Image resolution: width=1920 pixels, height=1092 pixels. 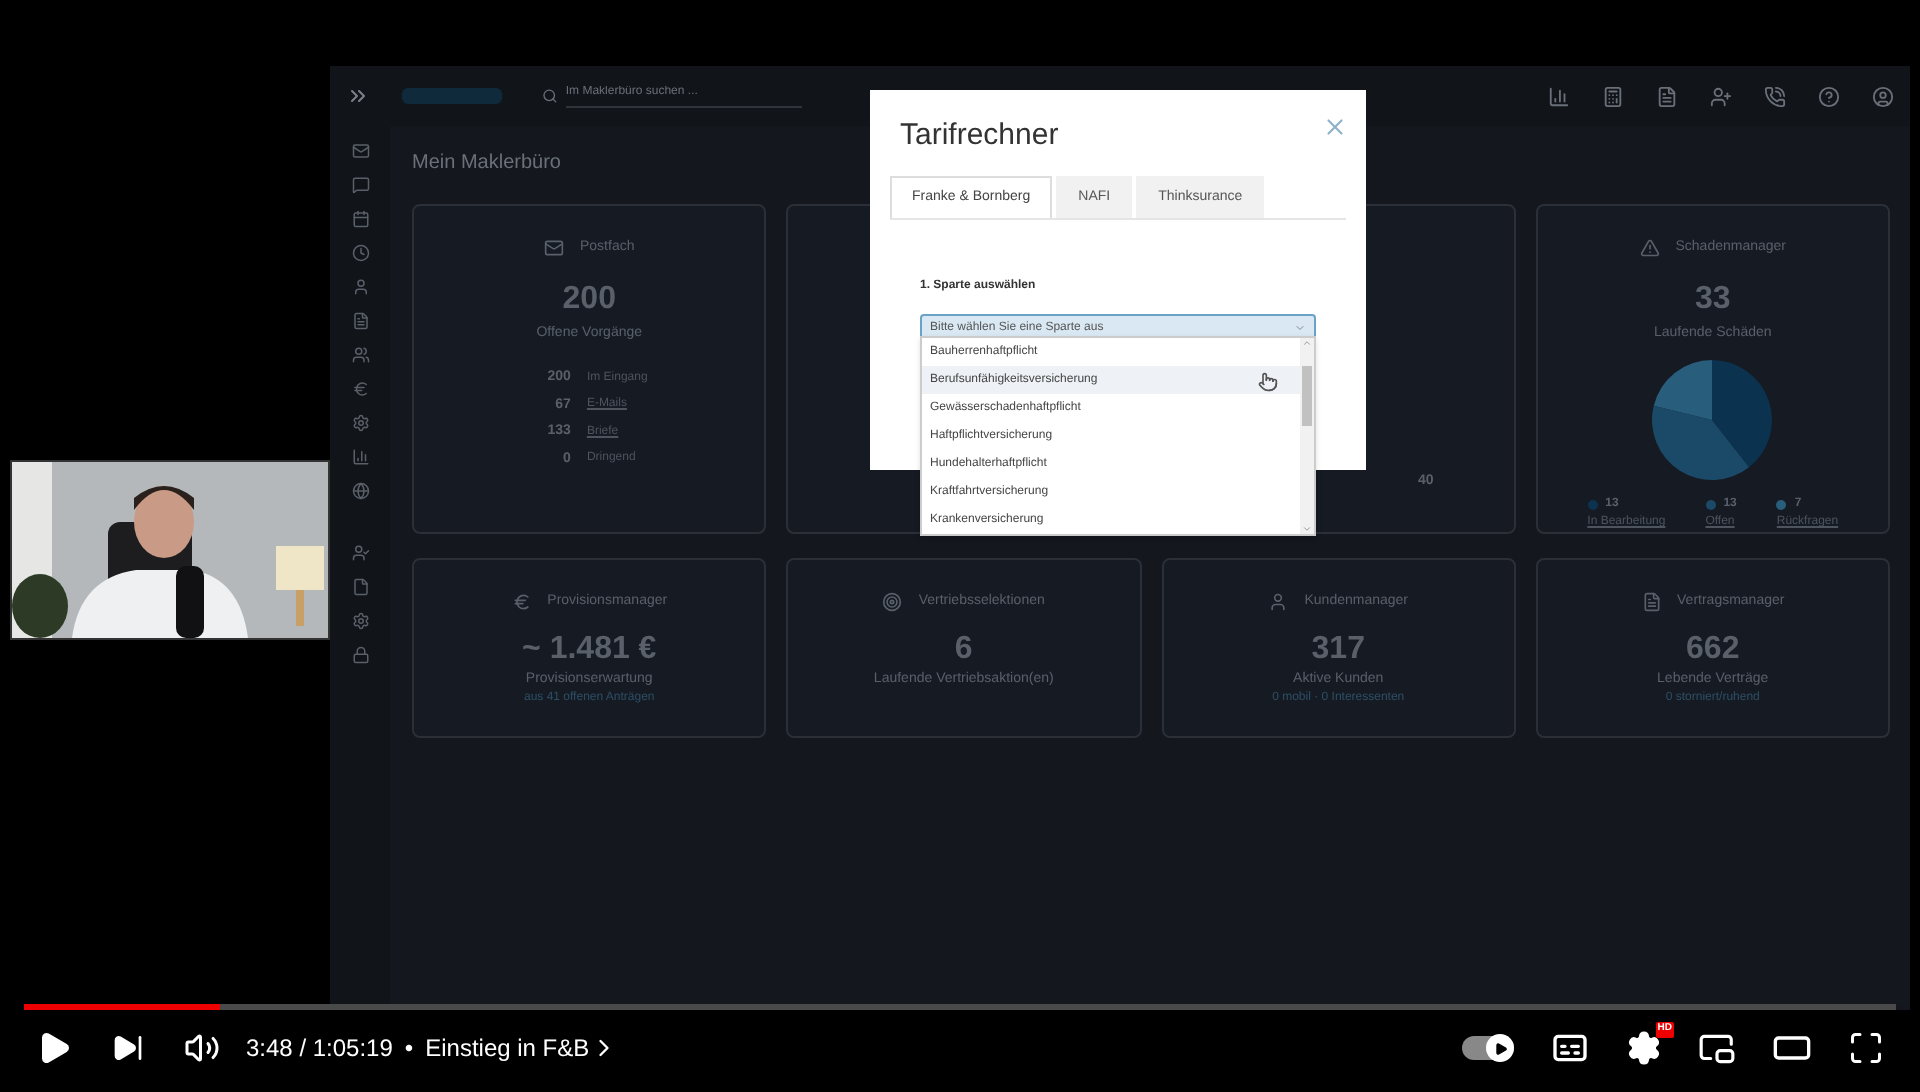 I want to click on card-value: 200, so click(x=589, y=299).